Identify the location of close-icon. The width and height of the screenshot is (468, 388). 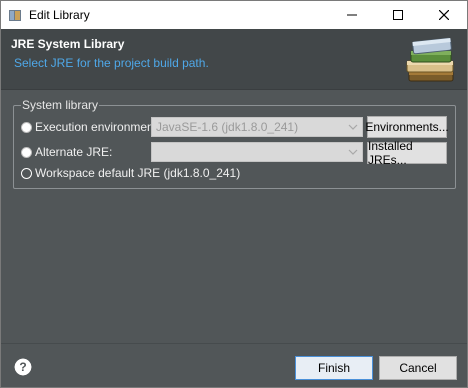
(444, 15).